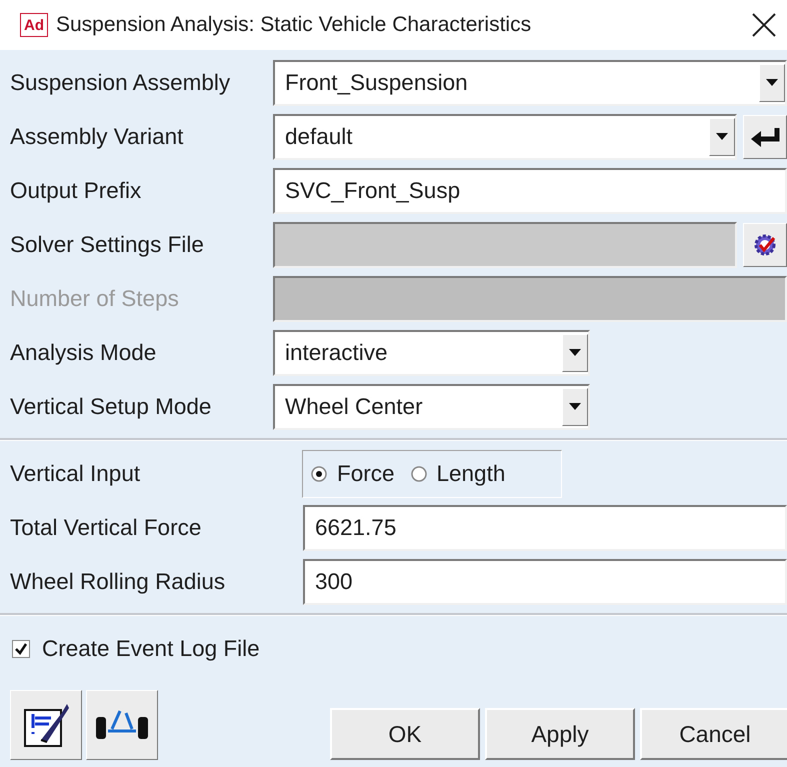 The width and height of the screenshot is (787, 767). I want to click on dialog-button: OK, so click(405, 734).